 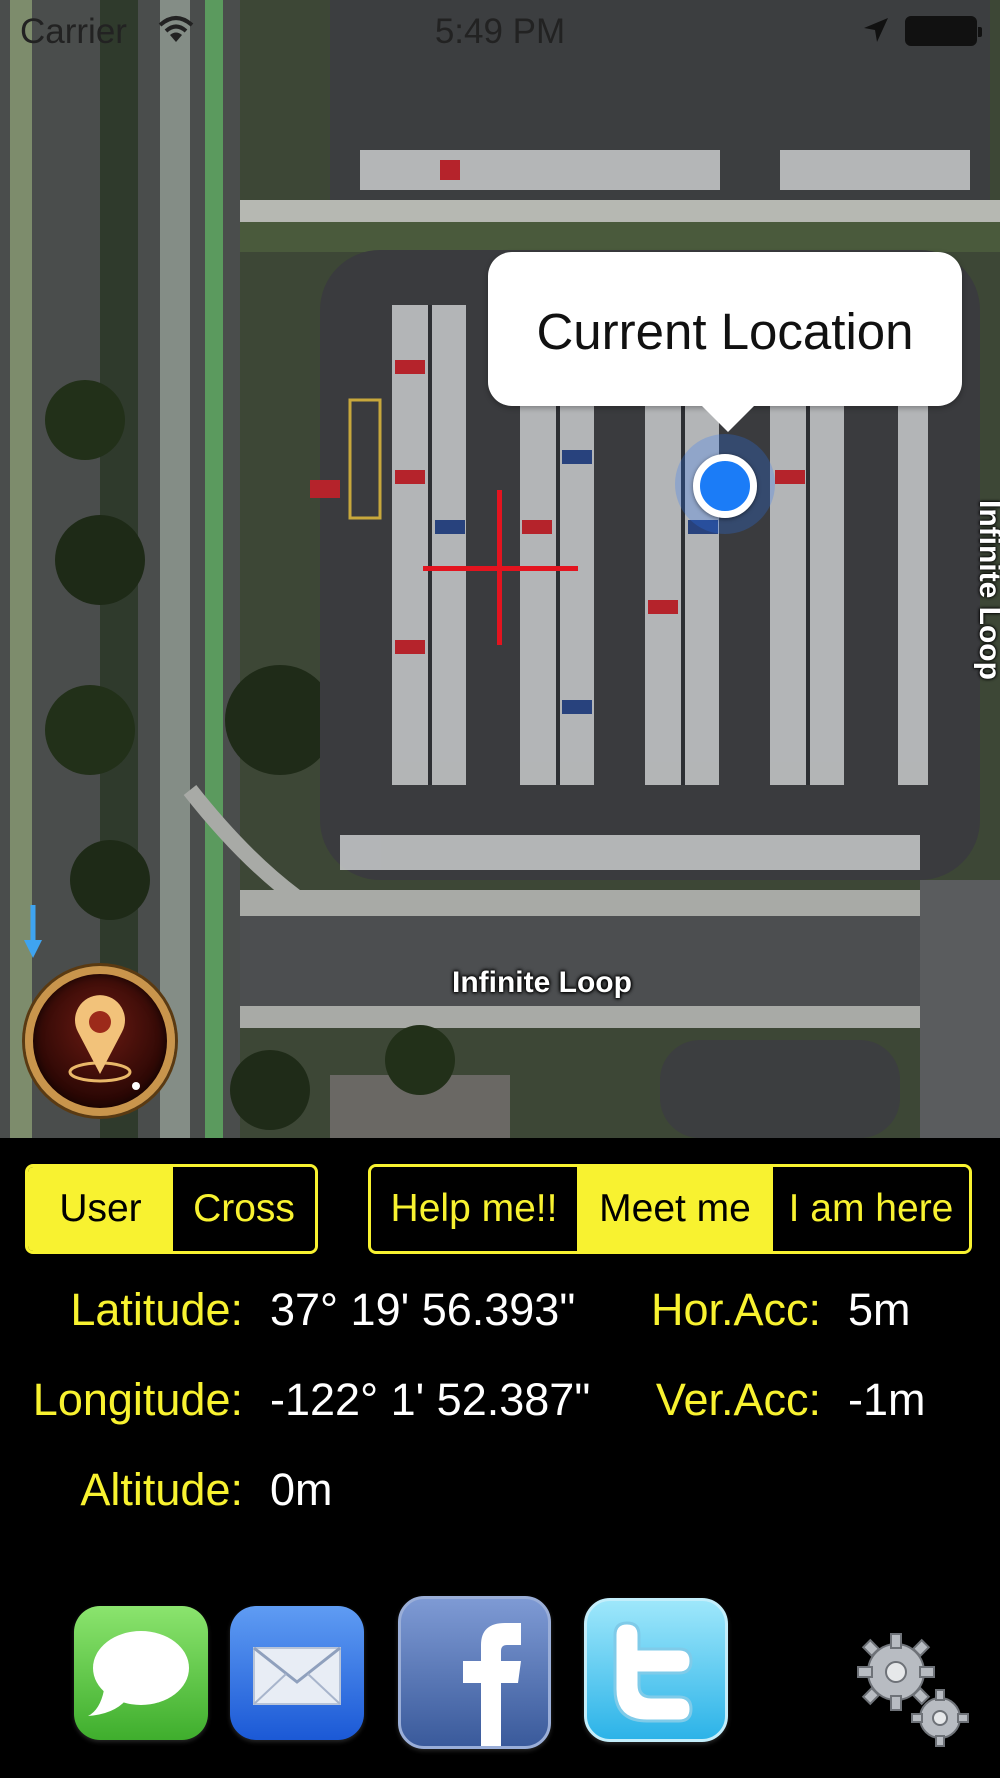 I want to click on longitude-value: -122° 1' 52.387", so click(x=430, y=1399).